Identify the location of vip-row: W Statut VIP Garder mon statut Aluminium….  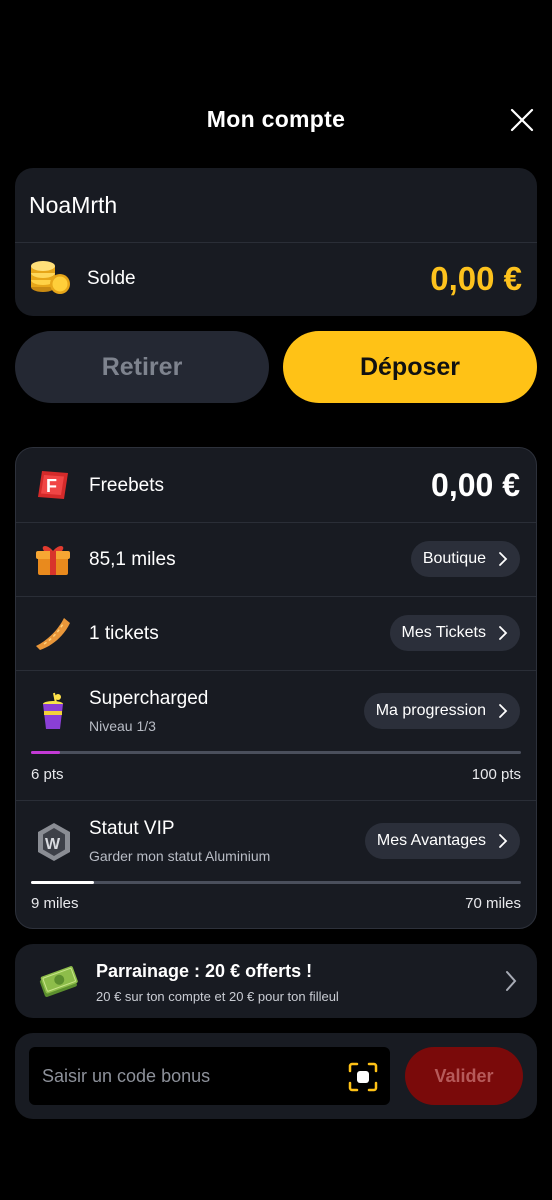
(276, 865).